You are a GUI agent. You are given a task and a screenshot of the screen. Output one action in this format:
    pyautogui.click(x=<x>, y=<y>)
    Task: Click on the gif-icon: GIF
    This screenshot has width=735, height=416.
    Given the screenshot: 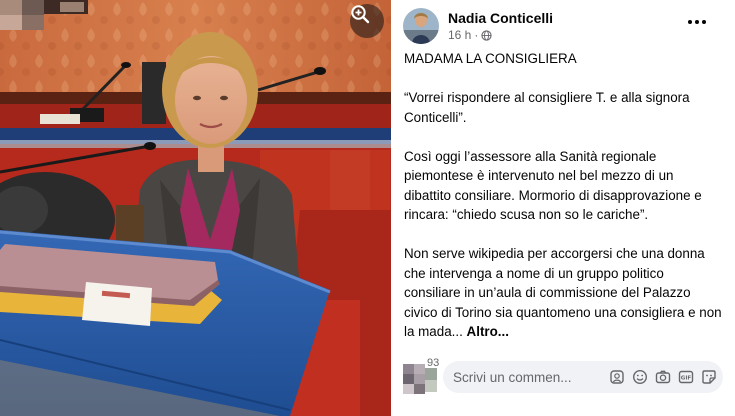 What is the action you would take?
    pyautogui.click(x=686, y=377)
    